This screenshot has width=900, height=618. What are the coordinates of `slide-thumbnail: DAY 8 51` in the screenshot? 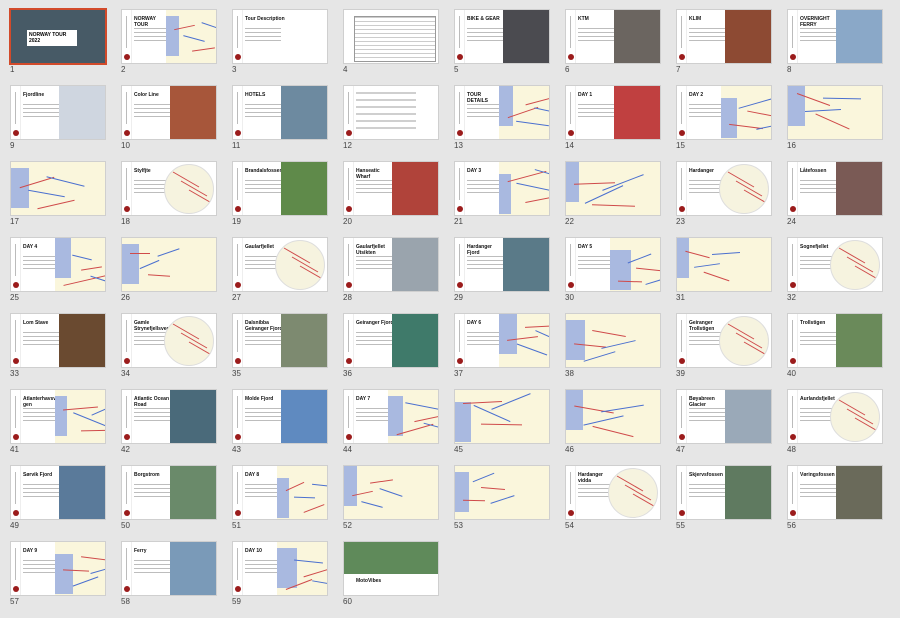 It's located at (280, 499).